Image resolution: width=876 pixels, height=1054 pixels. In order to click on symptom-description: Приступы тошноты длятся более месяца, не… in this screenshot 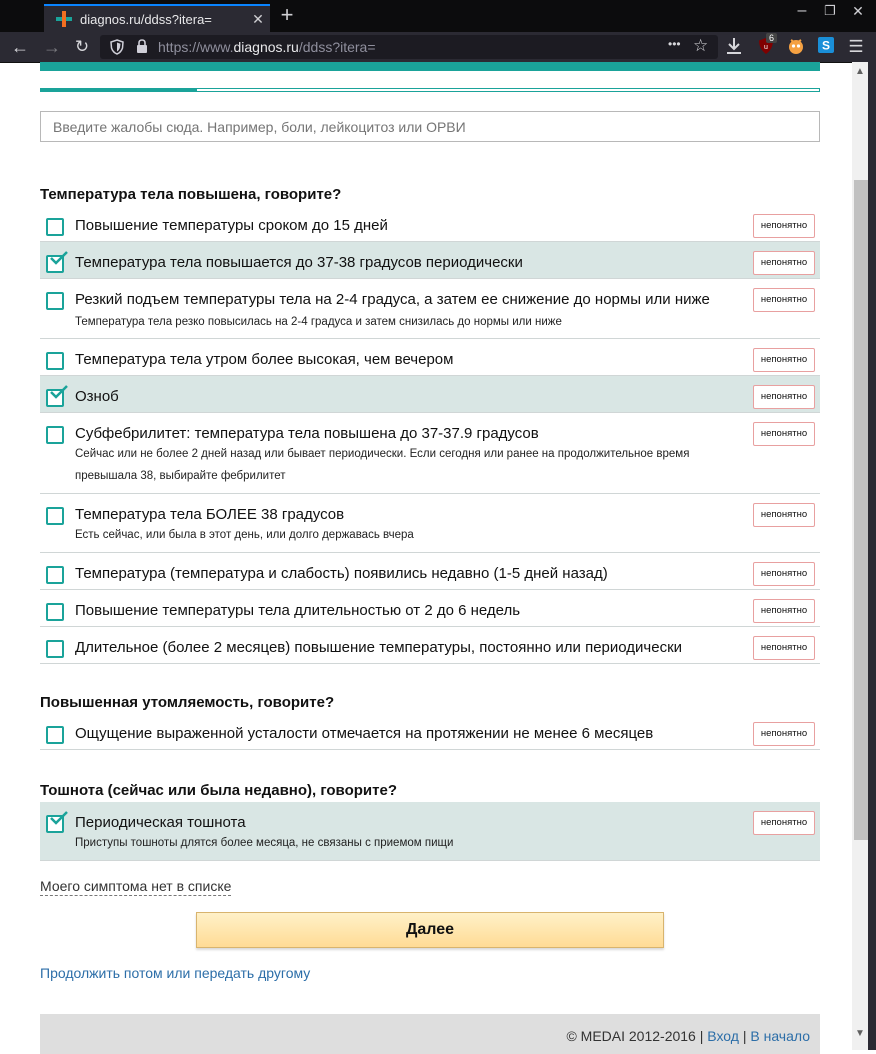, I will do `click(264, 843)`.